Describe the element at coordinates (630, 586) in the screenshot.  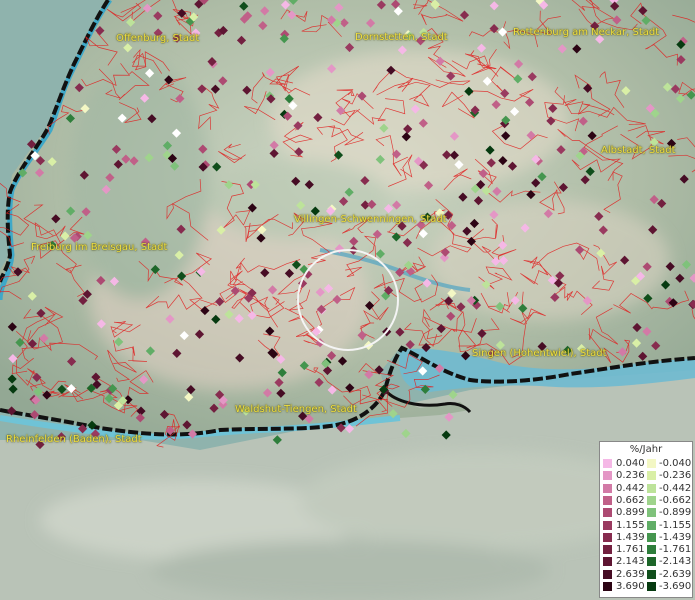
I see `legend-value-positive: 3.690` at that location.